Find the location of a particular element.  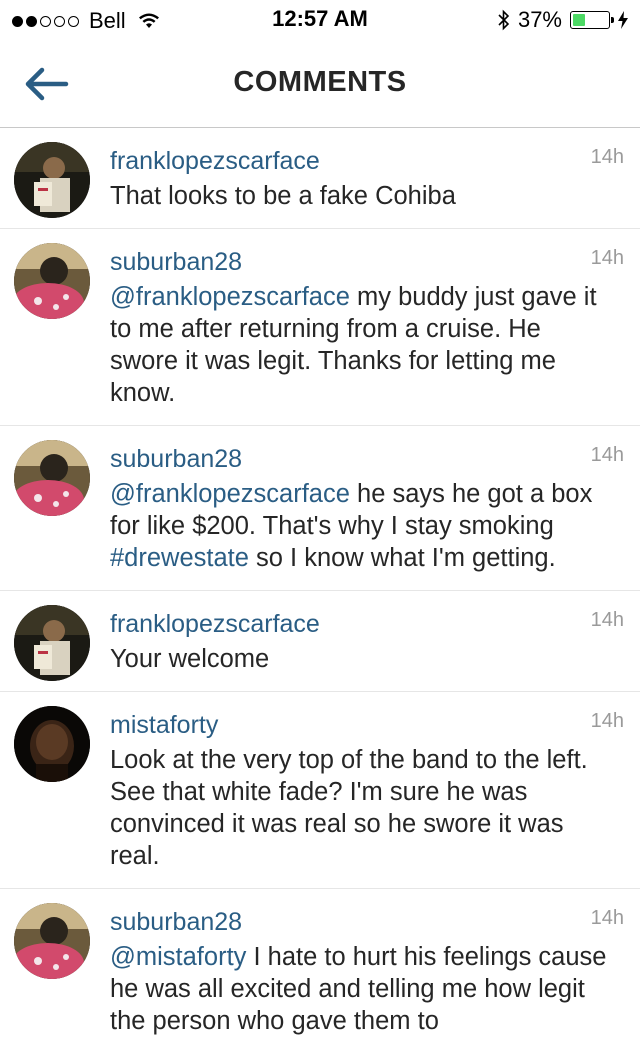

charging-bolt-icon is located at coordinates (623, 20).